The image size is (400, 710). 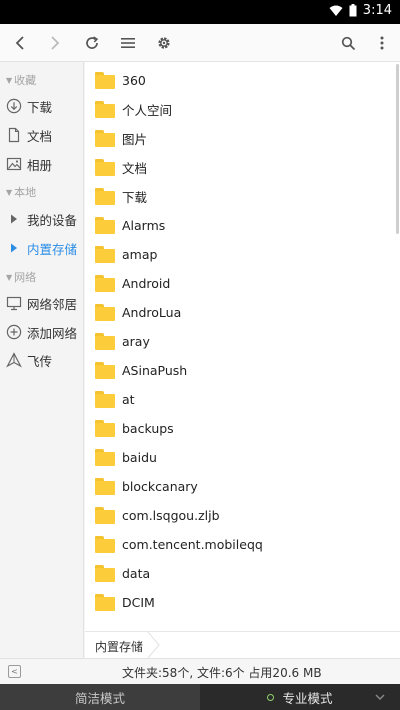 I want to click on folder-name: com.tencent.mobileqq, so click(x=192, y=544).